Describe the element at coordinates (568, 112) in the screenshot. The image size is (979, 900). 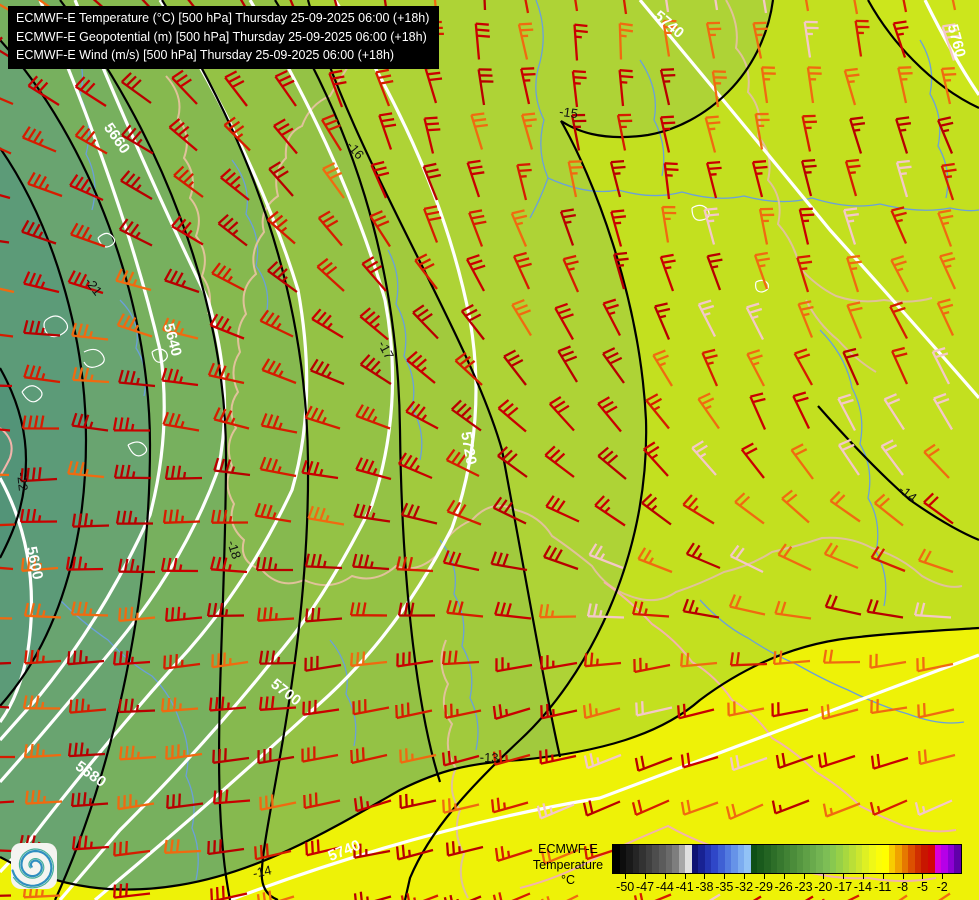
I see `temperature-contour-label: -15` at that location.